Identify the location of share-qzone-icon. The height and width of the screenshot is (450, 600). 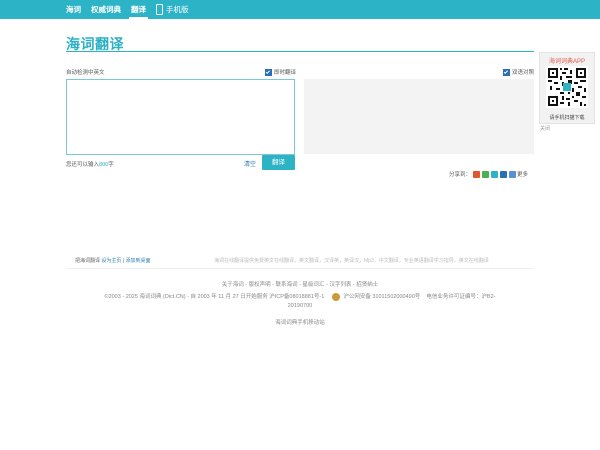
(495, 174).